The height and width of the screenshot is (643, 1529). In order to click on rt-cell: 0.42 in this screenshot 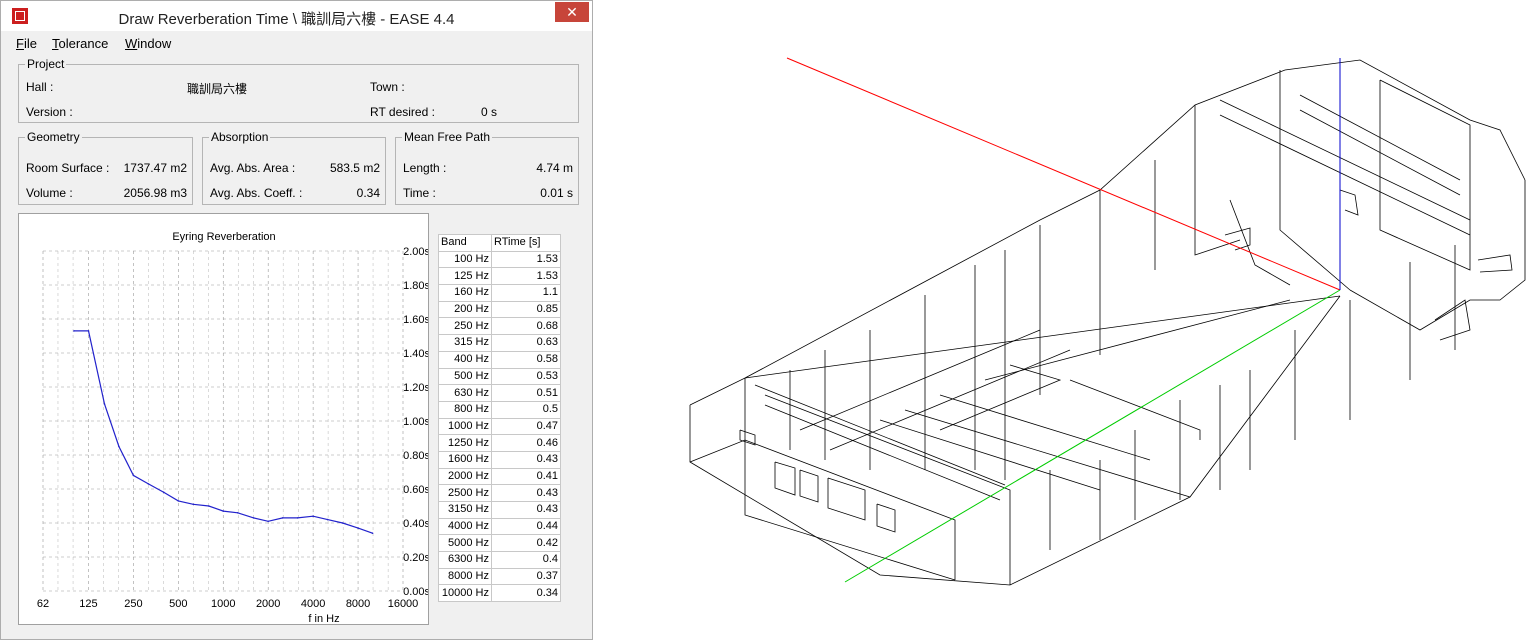, I will do `click(526, 543)`.